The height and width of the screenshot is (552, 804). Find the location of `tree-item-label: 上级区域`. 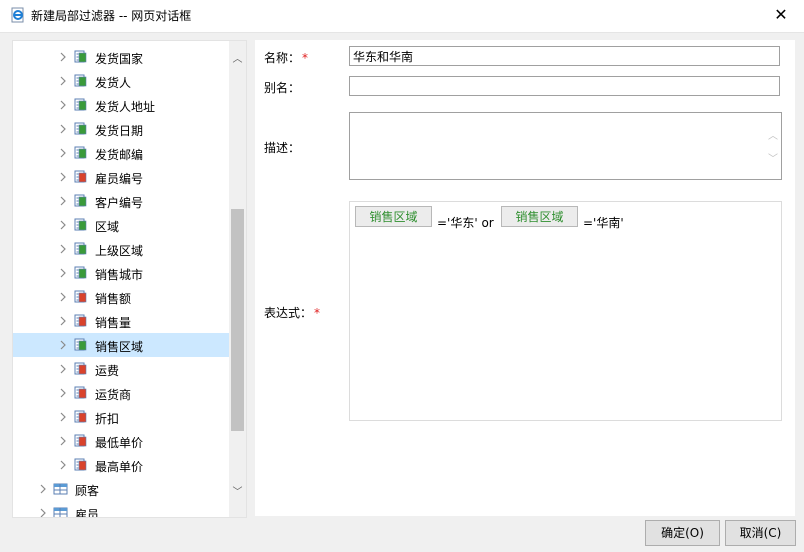

tree-item-label: 上级区域 is located at coordinates (119, 251).